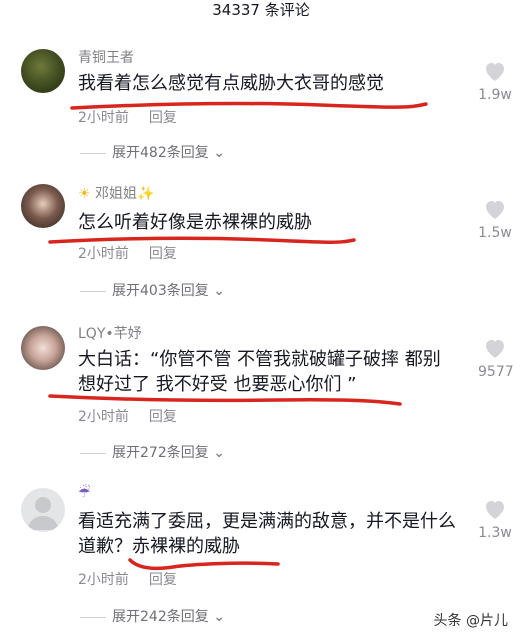 This screenshot has width=522, height=640. Describe the element at coordinates (495, 533) in the screenshot. I see `like-count: 1.3w` at that location.